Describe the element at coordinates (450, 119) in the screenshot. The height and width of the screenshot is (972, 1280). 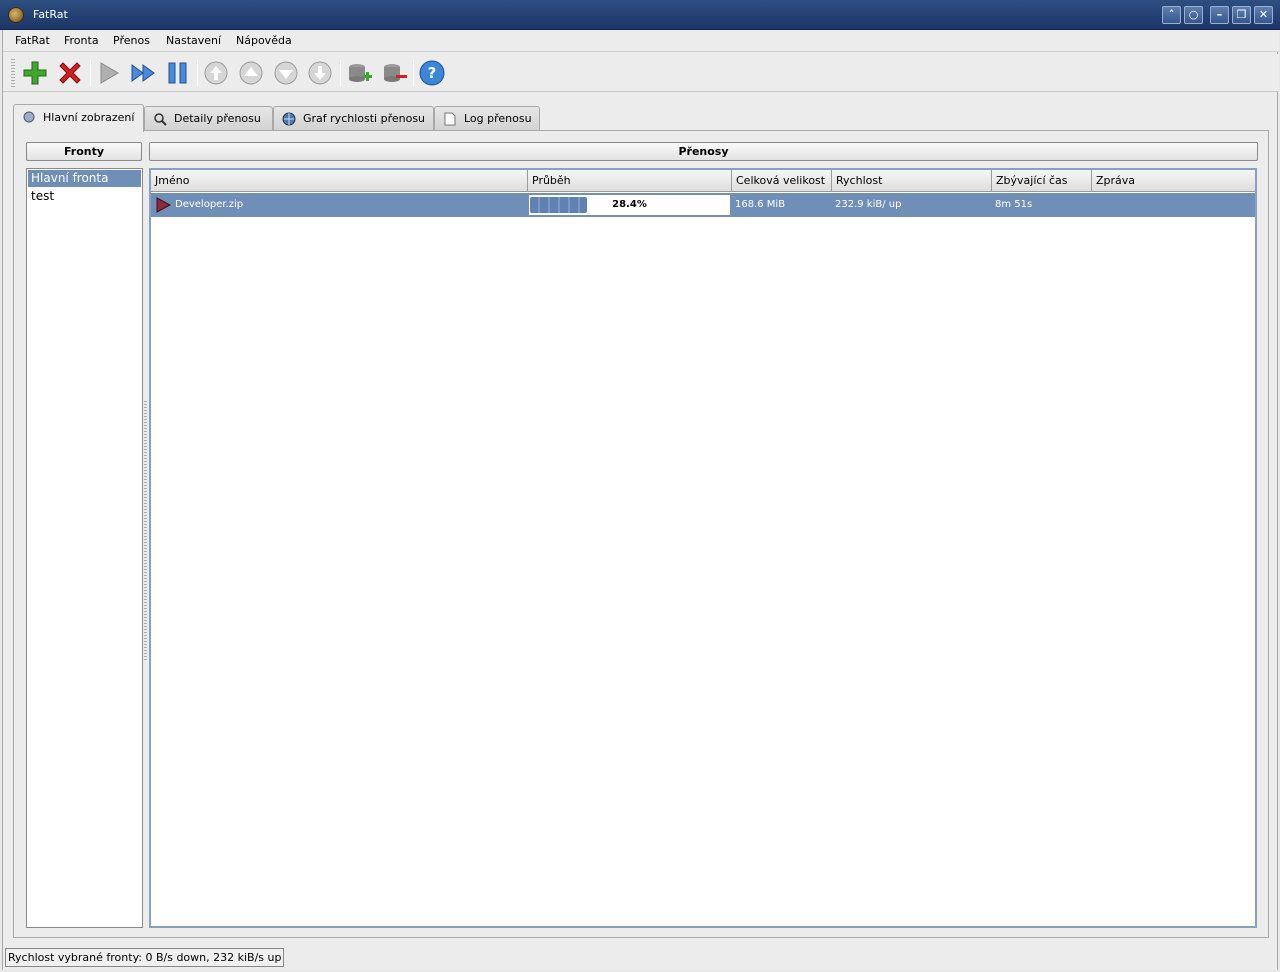
I see `document-icon` at that location.